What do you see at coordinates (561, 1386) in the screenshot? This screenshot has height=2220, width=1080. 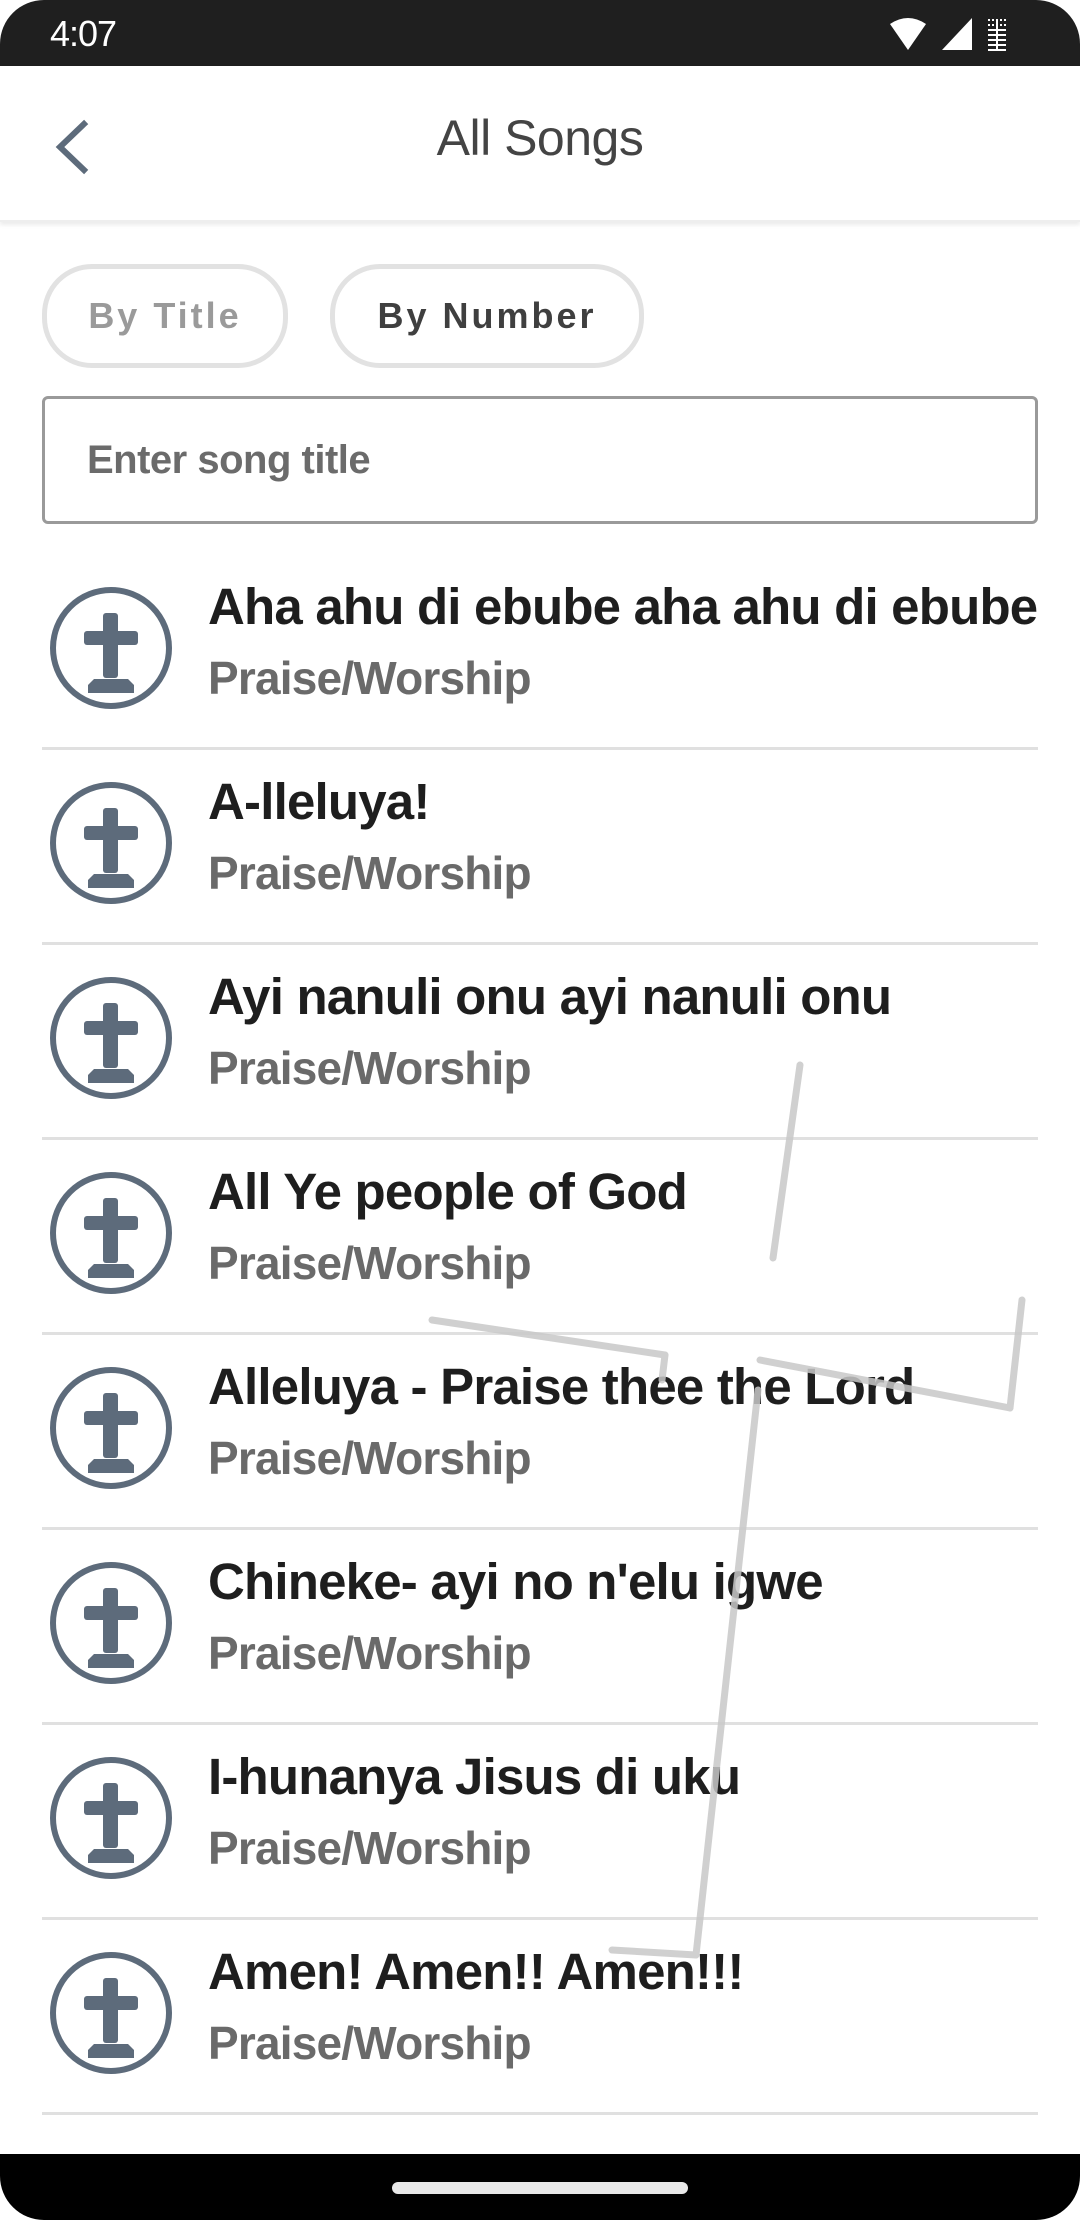 I see `song-title: Alleluya - Praise thee the Lord` at bounding box center [561, 1386].